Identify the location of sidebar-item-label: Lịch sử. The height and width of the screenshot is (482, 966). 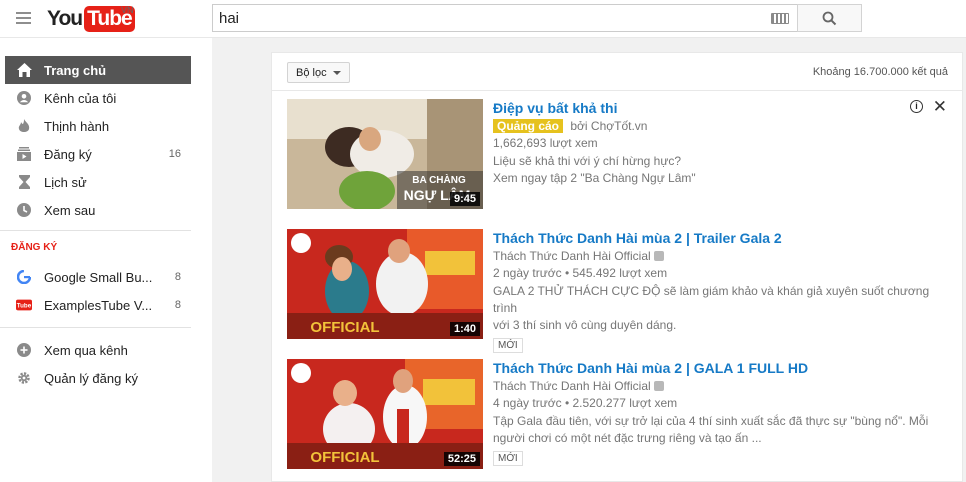
(65, 182).